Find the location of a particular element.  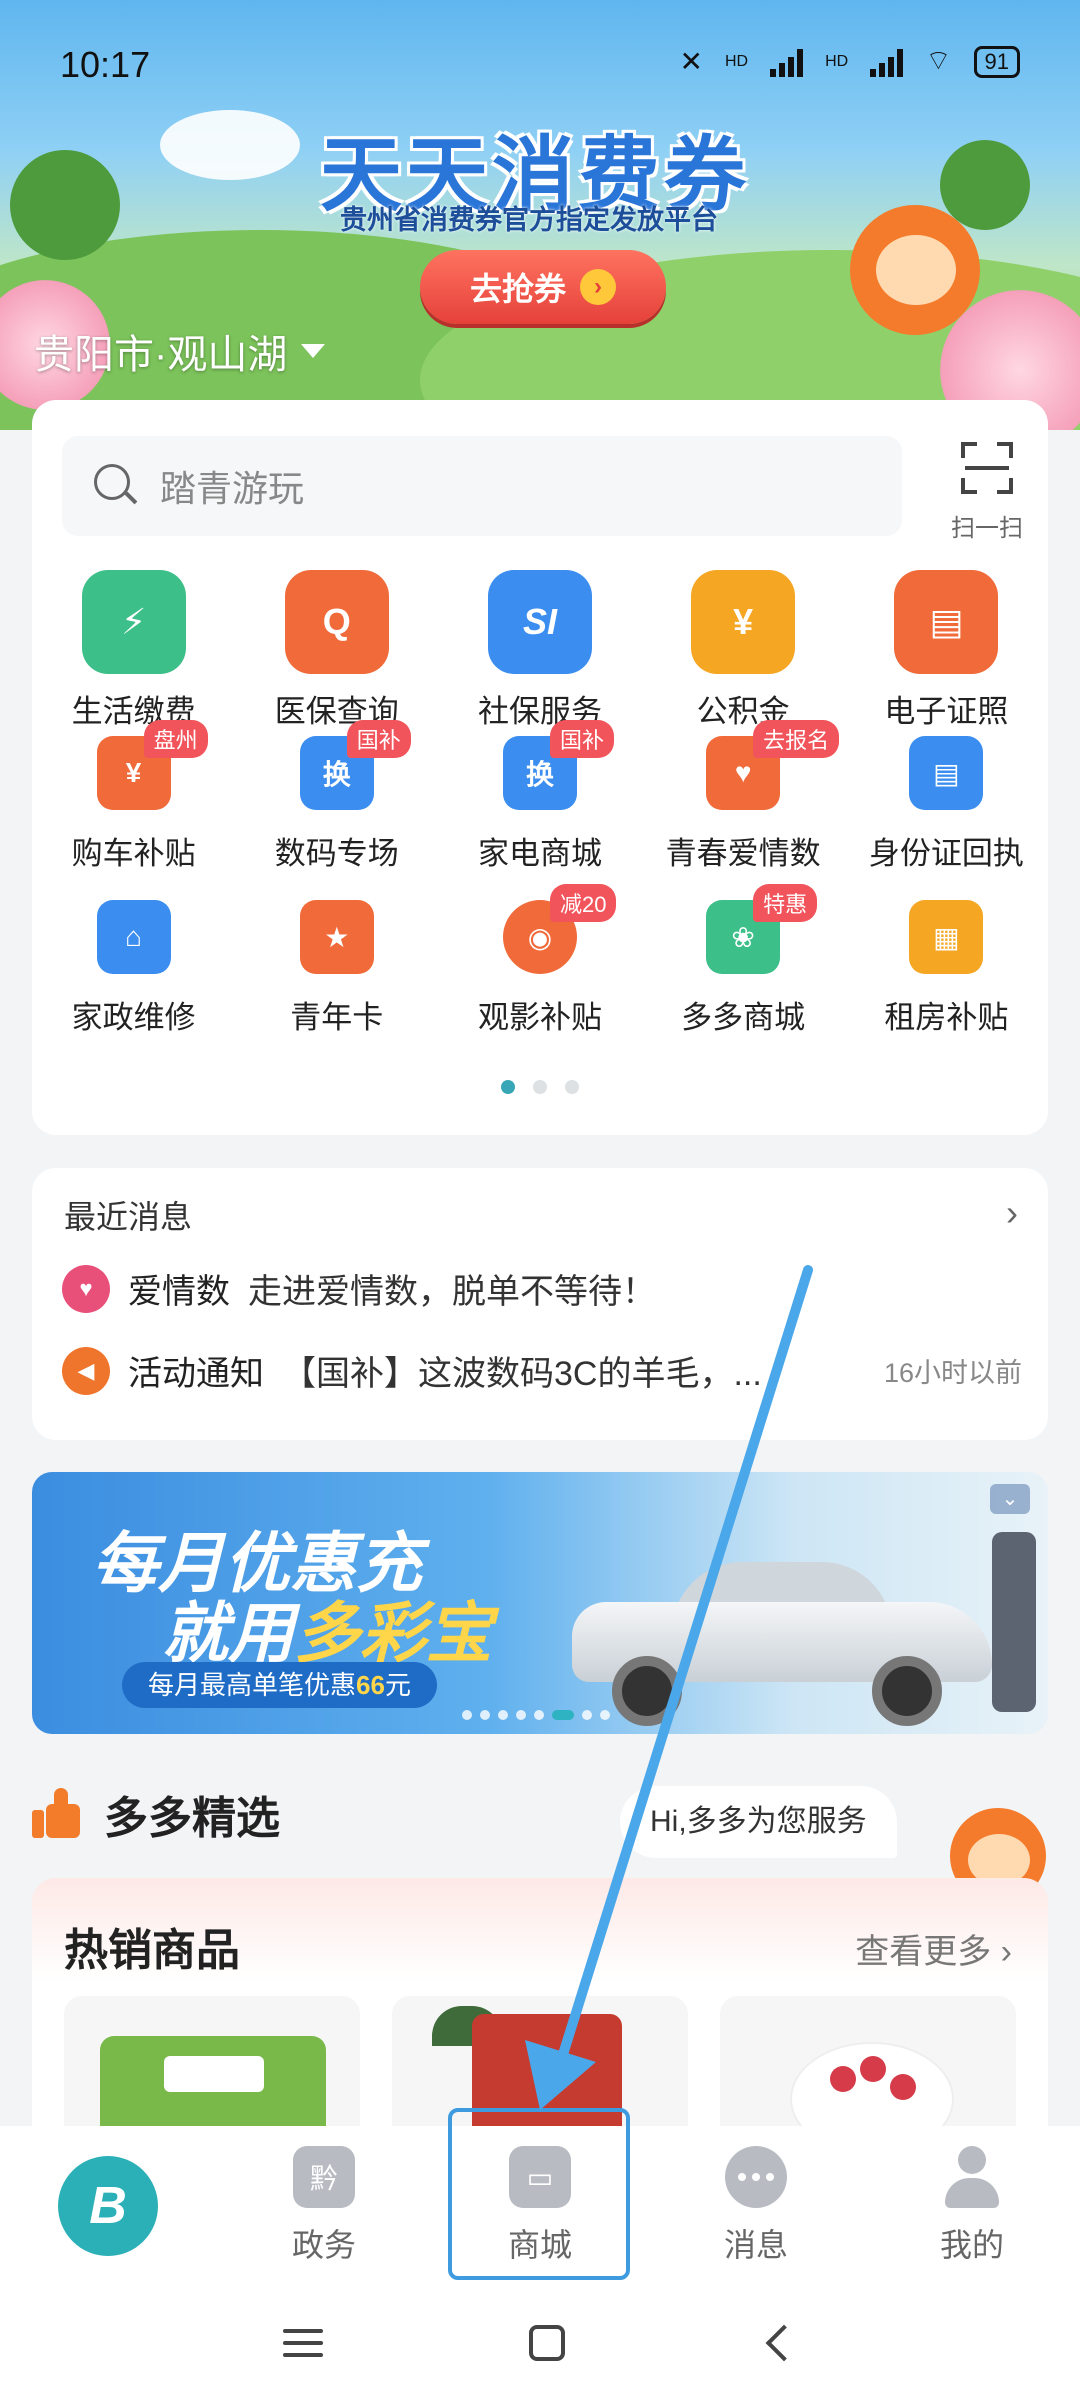

signal-icon is located at coordinates (787, 62).